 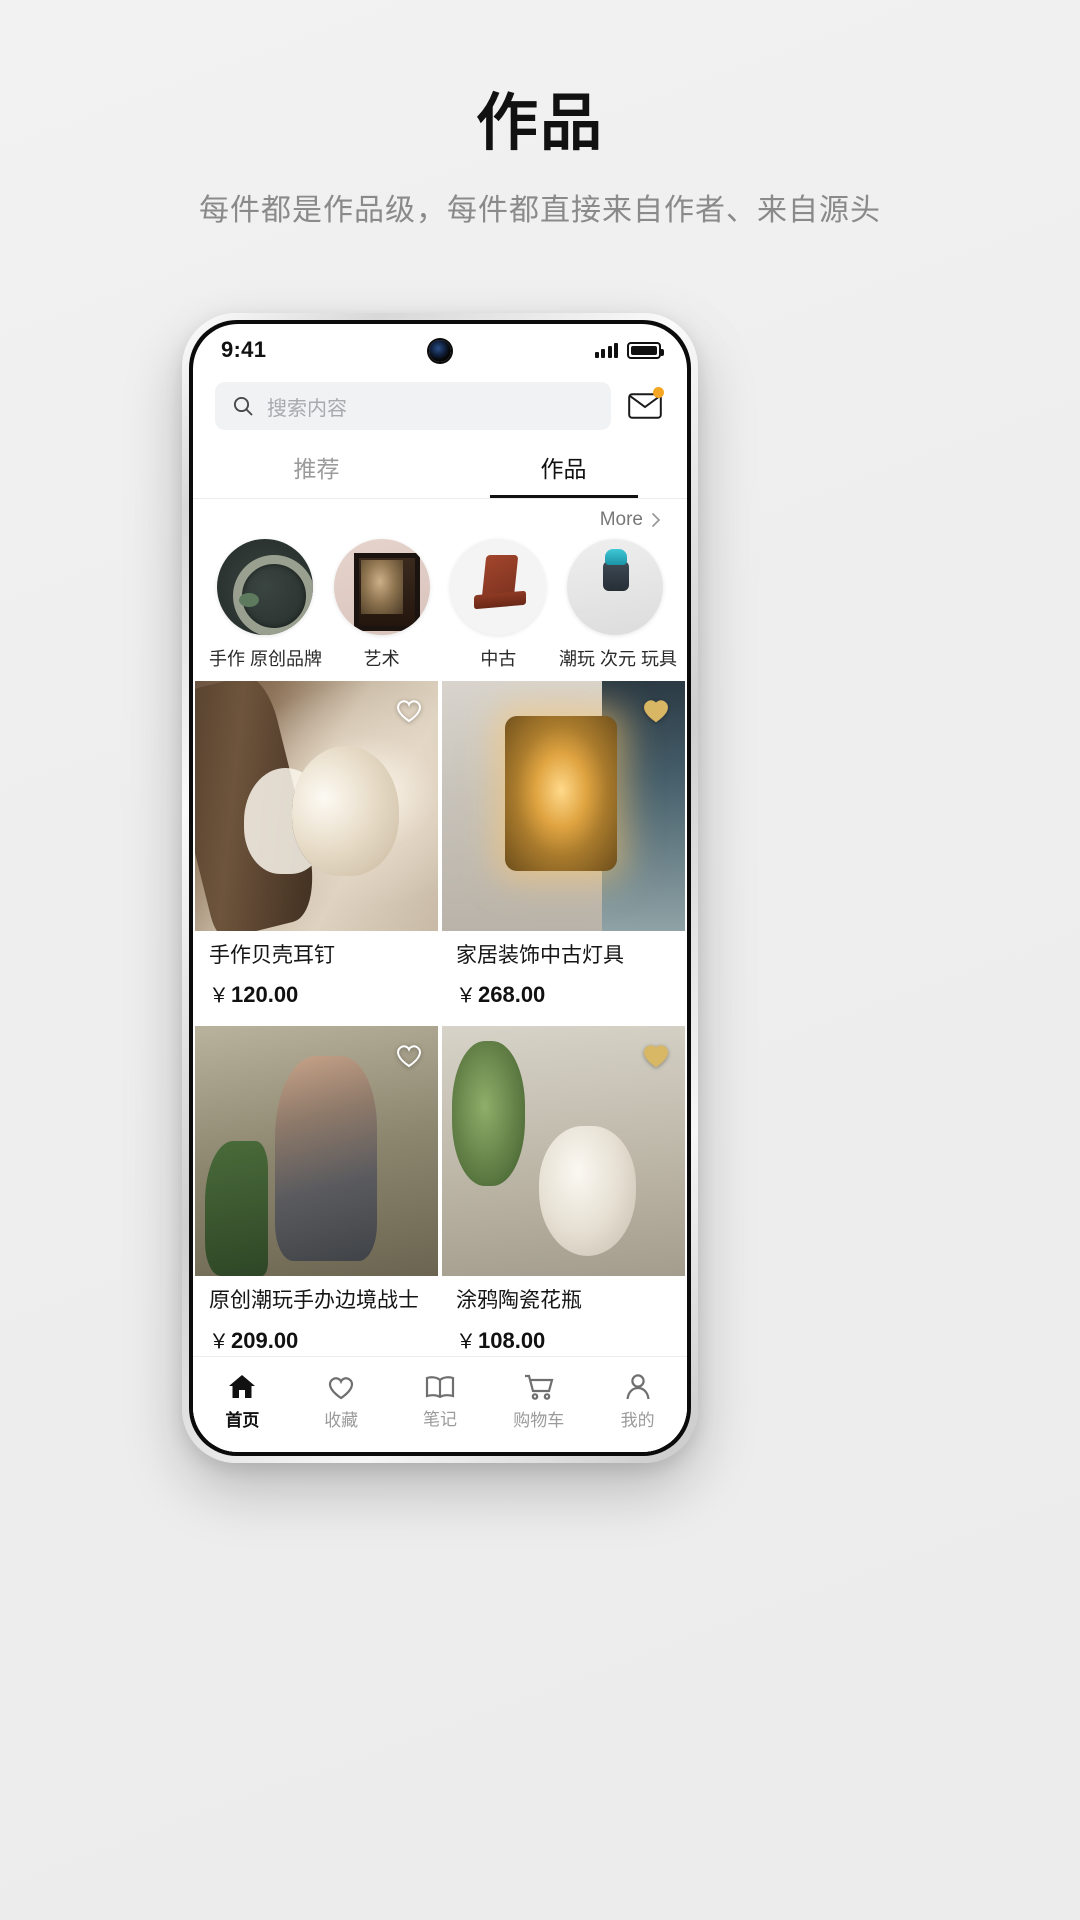 I want to click on bottom-navigation: 首页 收藏 笔记 购物车 我的, so click(x=440, y=1404).